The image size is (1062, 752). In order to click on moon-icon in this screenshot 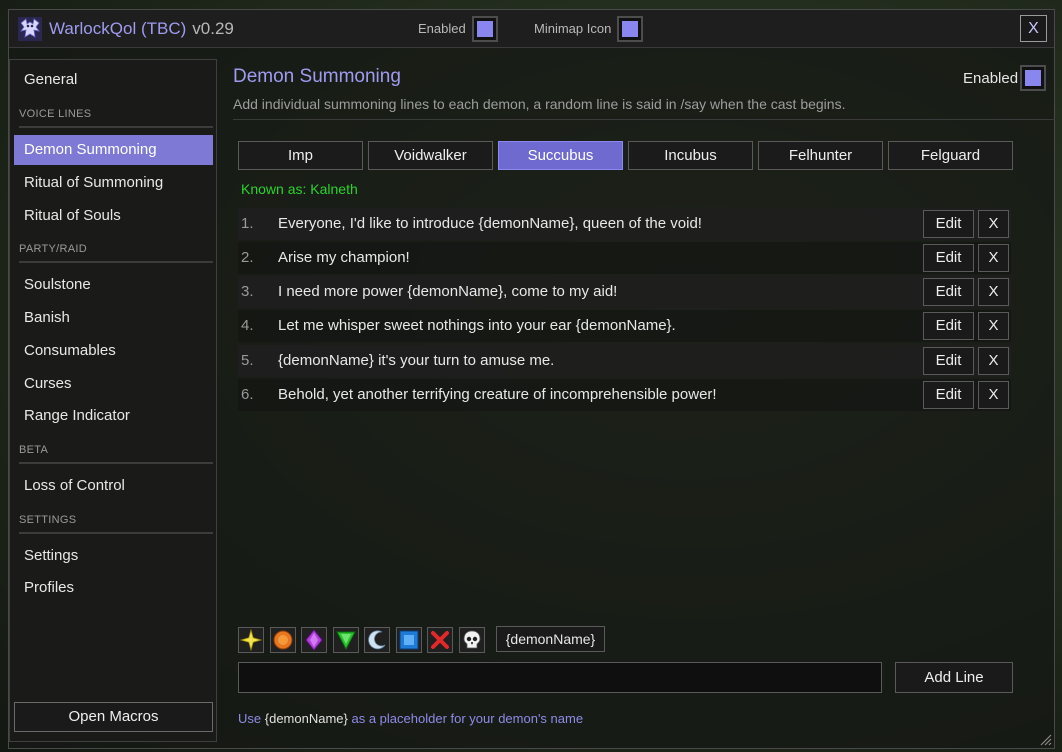, I will do `click(377, 640)`.